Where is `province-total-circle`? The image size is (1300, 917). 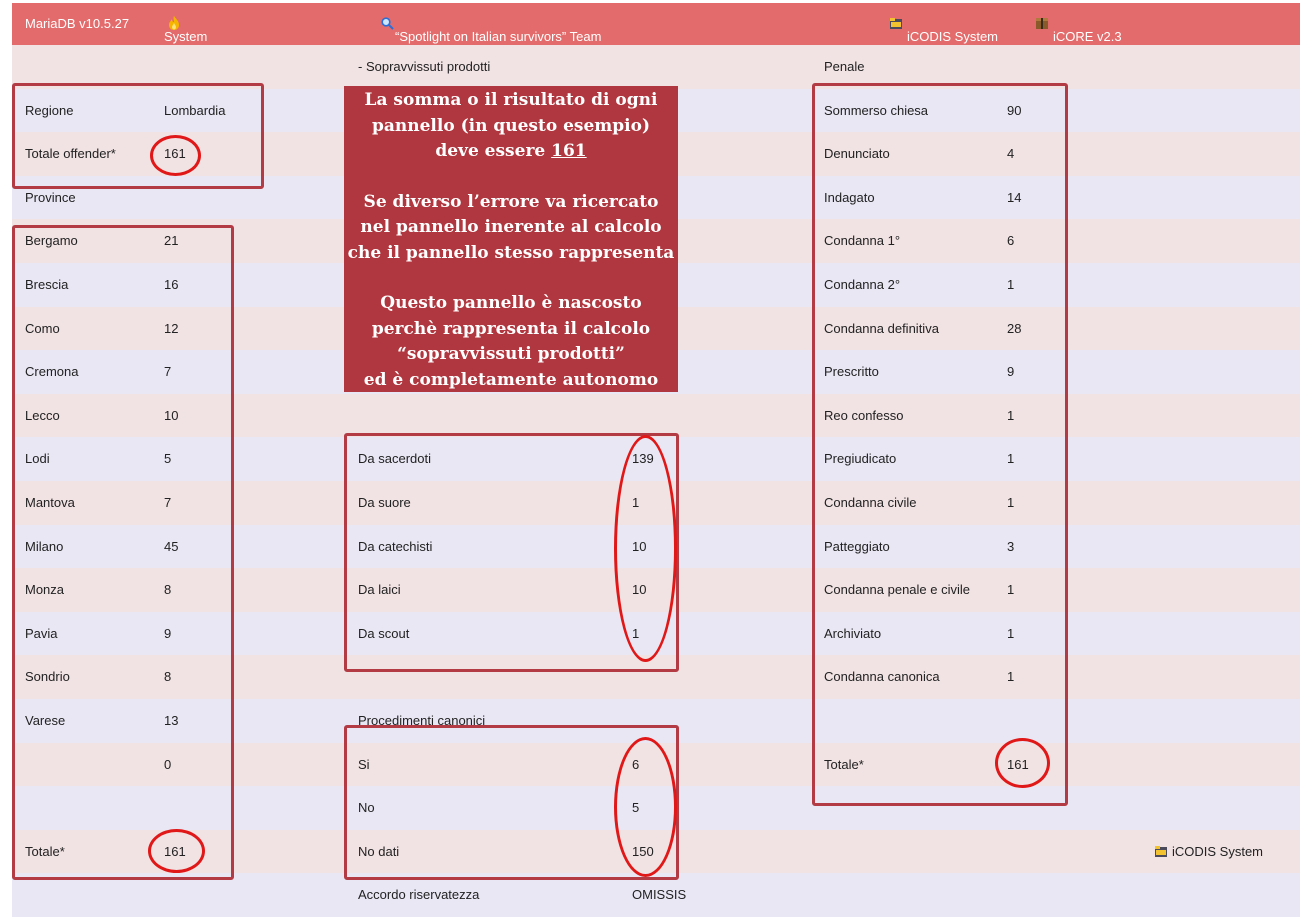 province-total-circle is located at coordinates (176, 851).